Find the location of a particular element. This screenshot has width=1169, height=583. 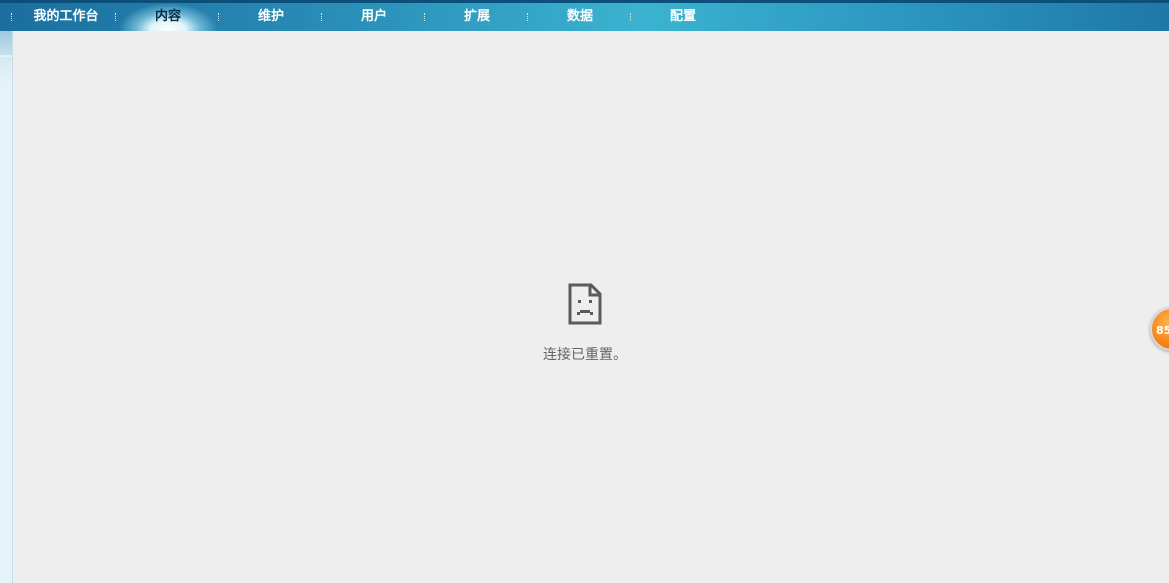

nav-item-maintenance: 维护 is located at coordinates (271, 17).